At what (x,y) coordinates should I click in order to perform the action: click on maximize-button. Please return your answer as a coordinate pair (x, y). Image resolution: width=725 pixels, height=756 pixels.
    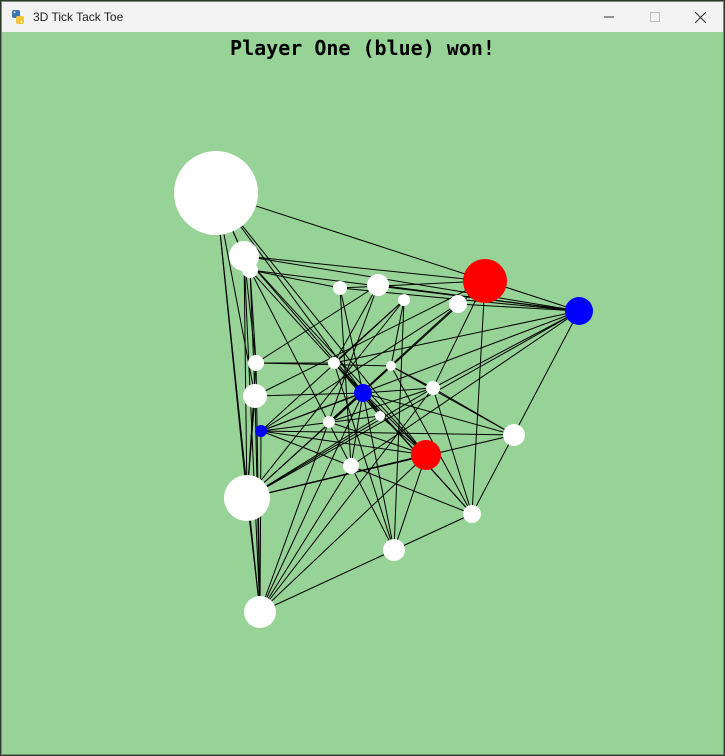
    Looking at the image, I should click on (655, 17).